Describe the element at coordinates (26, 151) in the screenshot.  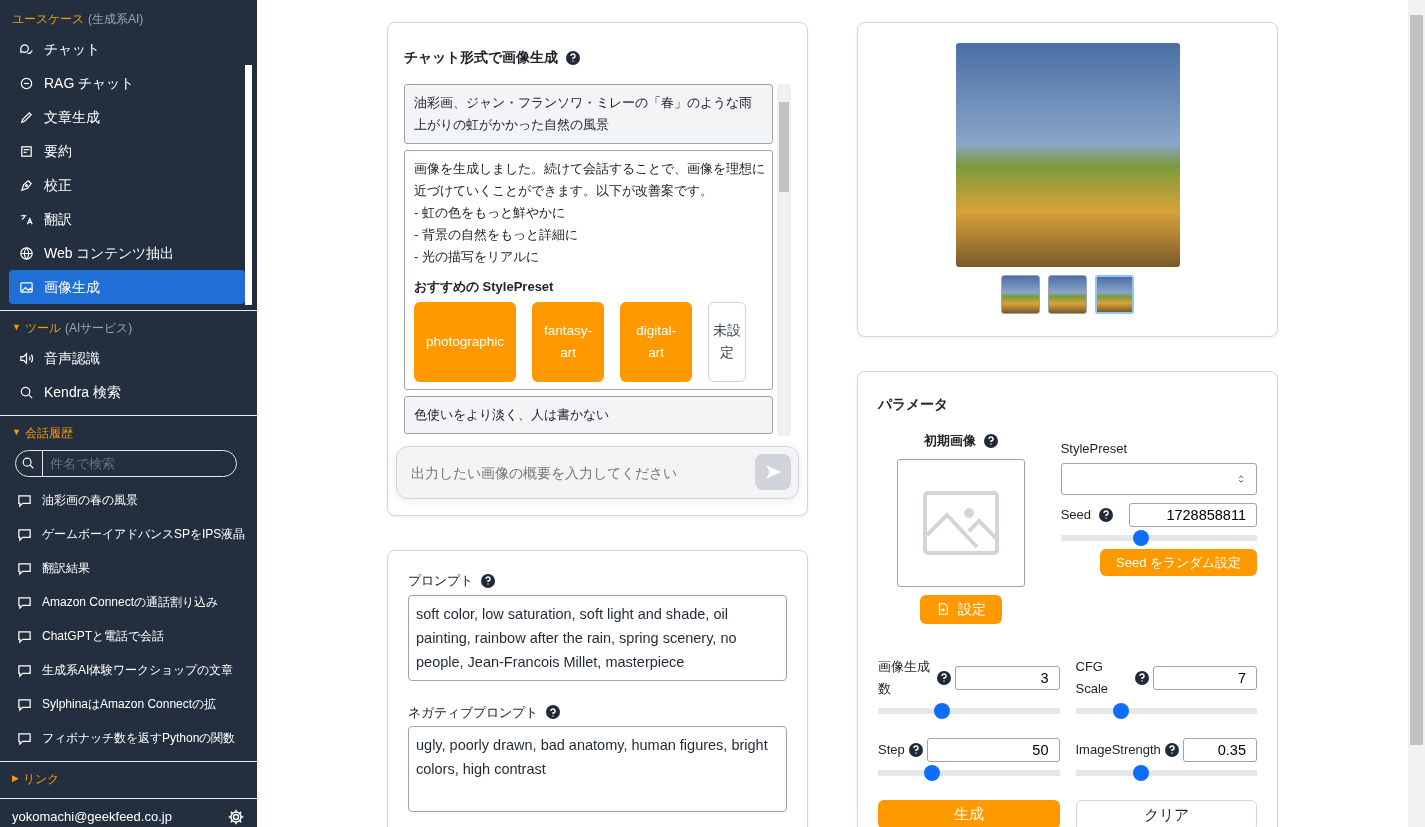
I see `note-icon` at that location.